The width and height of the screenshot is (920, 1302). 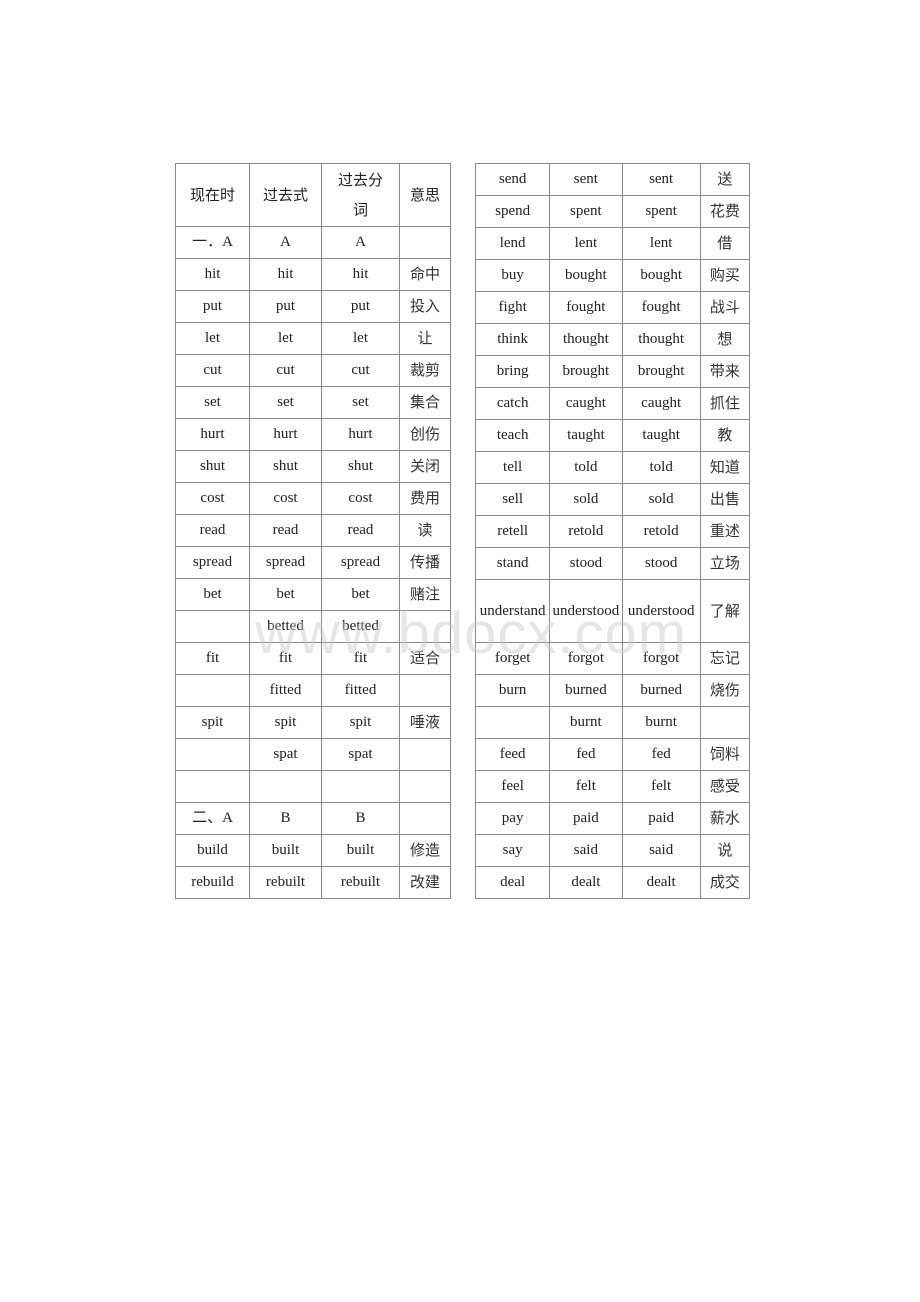 I want to click on table-row: hit hit hit 命中, so click(x=313, y=274).